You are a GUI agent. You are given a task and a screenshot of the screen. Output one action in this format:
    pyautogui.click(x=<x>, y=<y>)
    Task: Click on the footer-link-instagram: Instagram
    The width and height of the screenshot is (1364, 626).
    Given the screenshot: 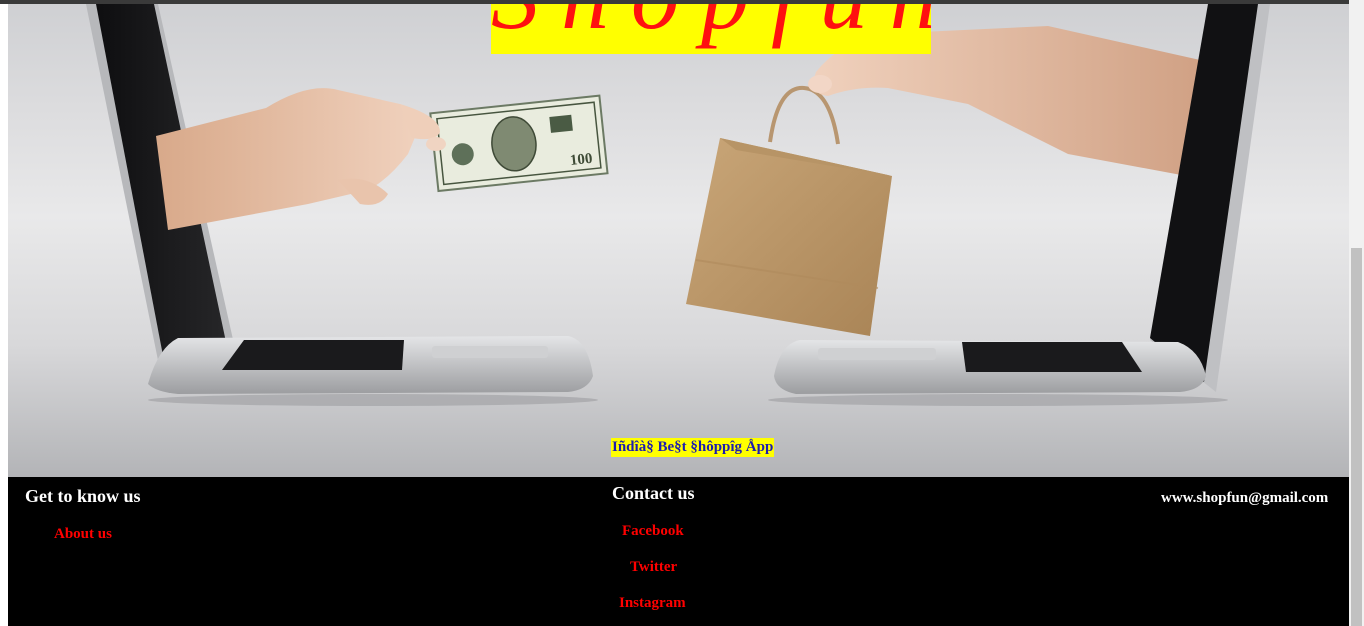 What is the action you would take?
    pyautogui.click(x=652, y=603)
    